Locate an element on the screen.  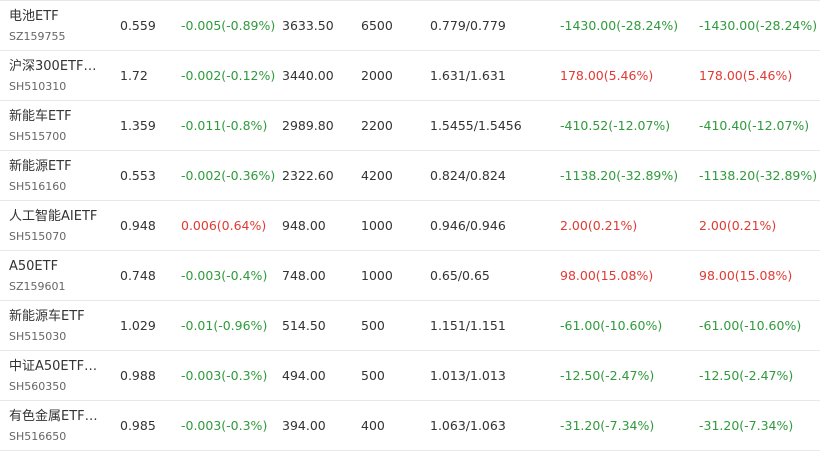
position-quantity: 4200 is located at coordinates (377, 175).